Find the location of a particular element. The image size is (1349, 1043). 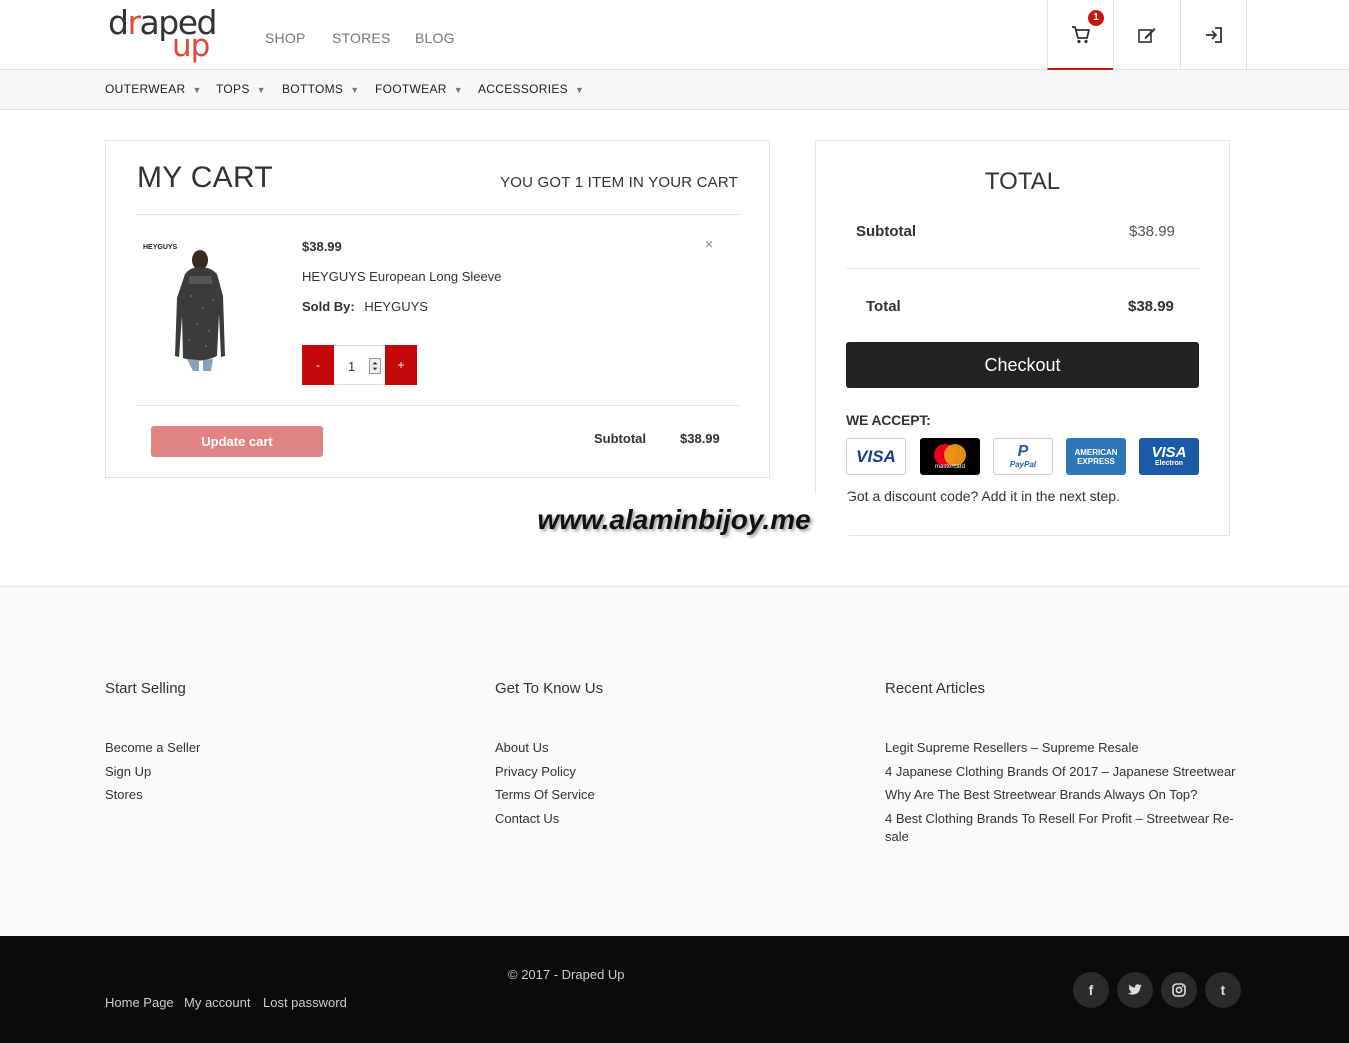

register-button is located at coordinates (1146, 35).